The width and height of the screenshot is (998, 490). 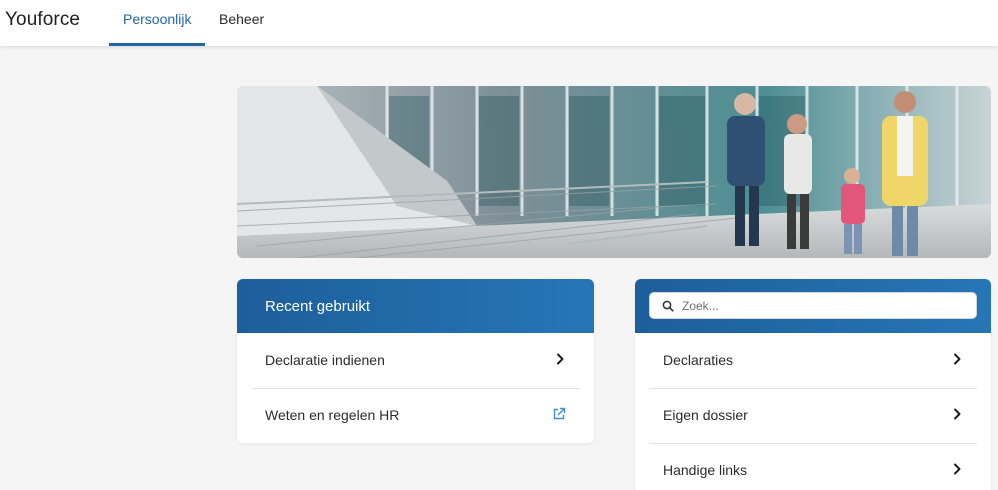 I want to click on list-item-label: Handige links, so click(x=705, y=470).